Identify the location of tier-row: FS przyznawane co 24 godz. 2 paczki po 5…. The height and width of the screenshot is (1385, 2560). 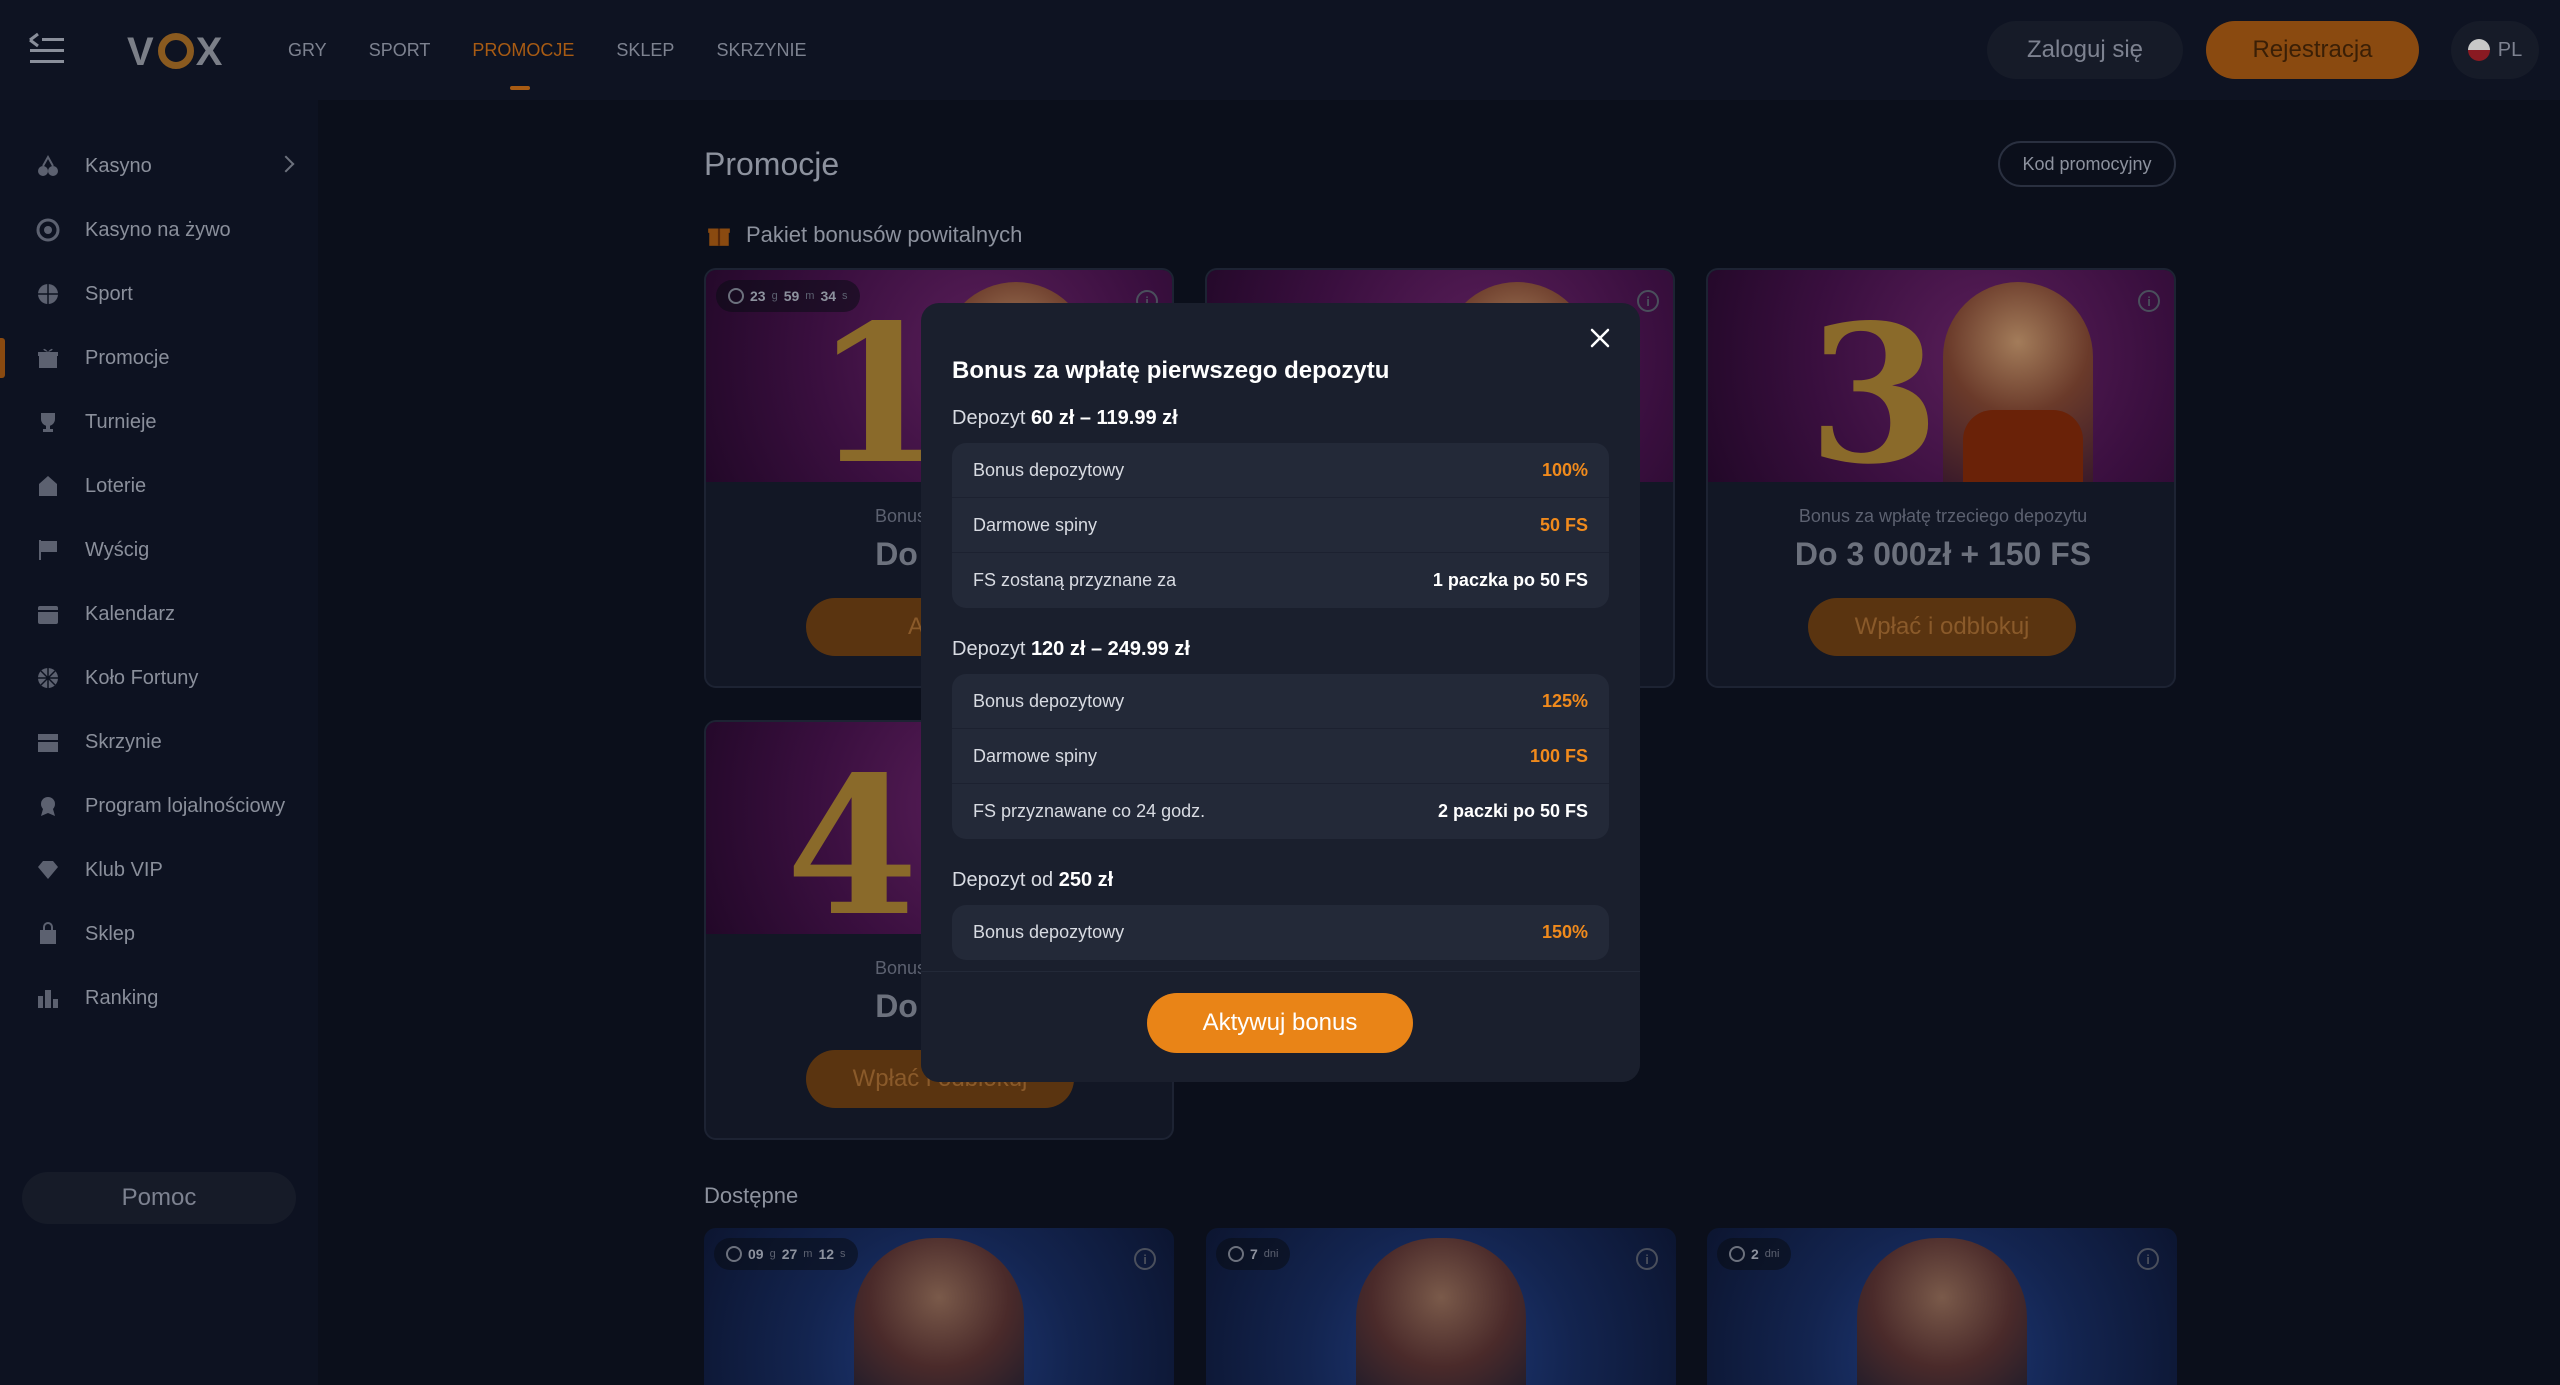
(1280, 811).